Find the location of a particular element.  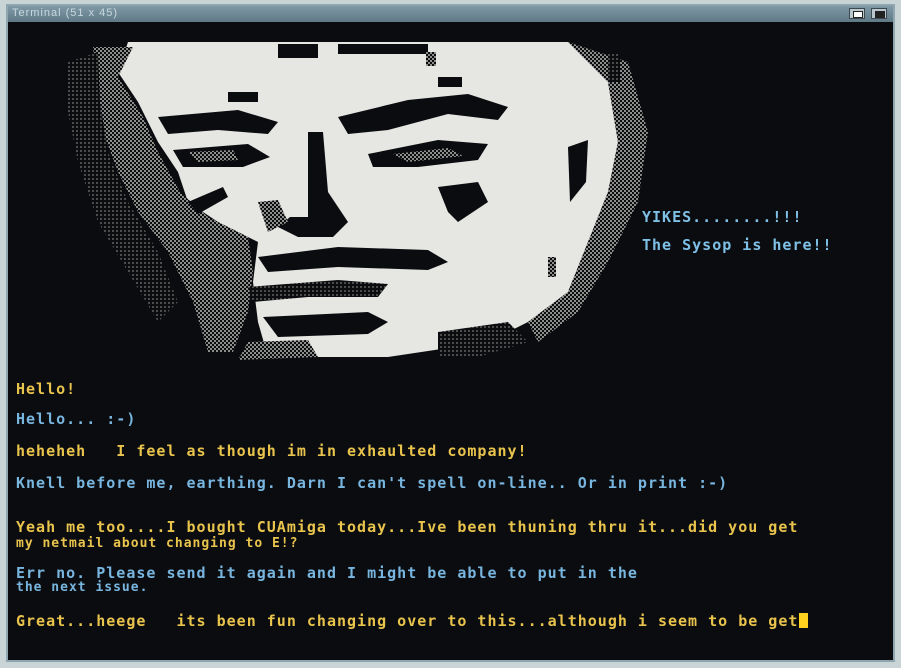

chat-line: my netmail about changing to E!? is located at coordinates (157, 543).